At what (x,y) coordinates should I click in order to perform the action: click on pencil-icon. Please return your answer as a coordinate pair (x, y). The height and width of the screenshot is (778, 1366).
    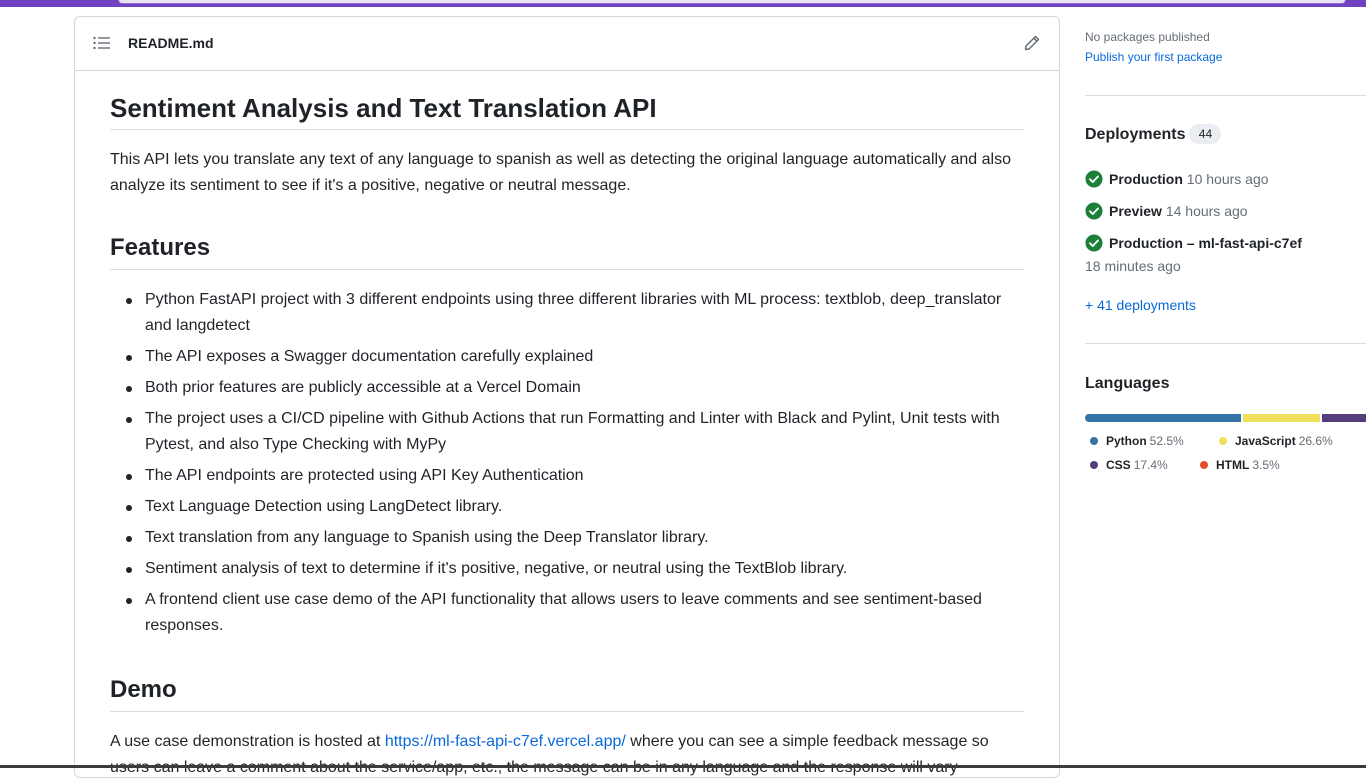
    Looking at the image, I should click on (1032, 43).